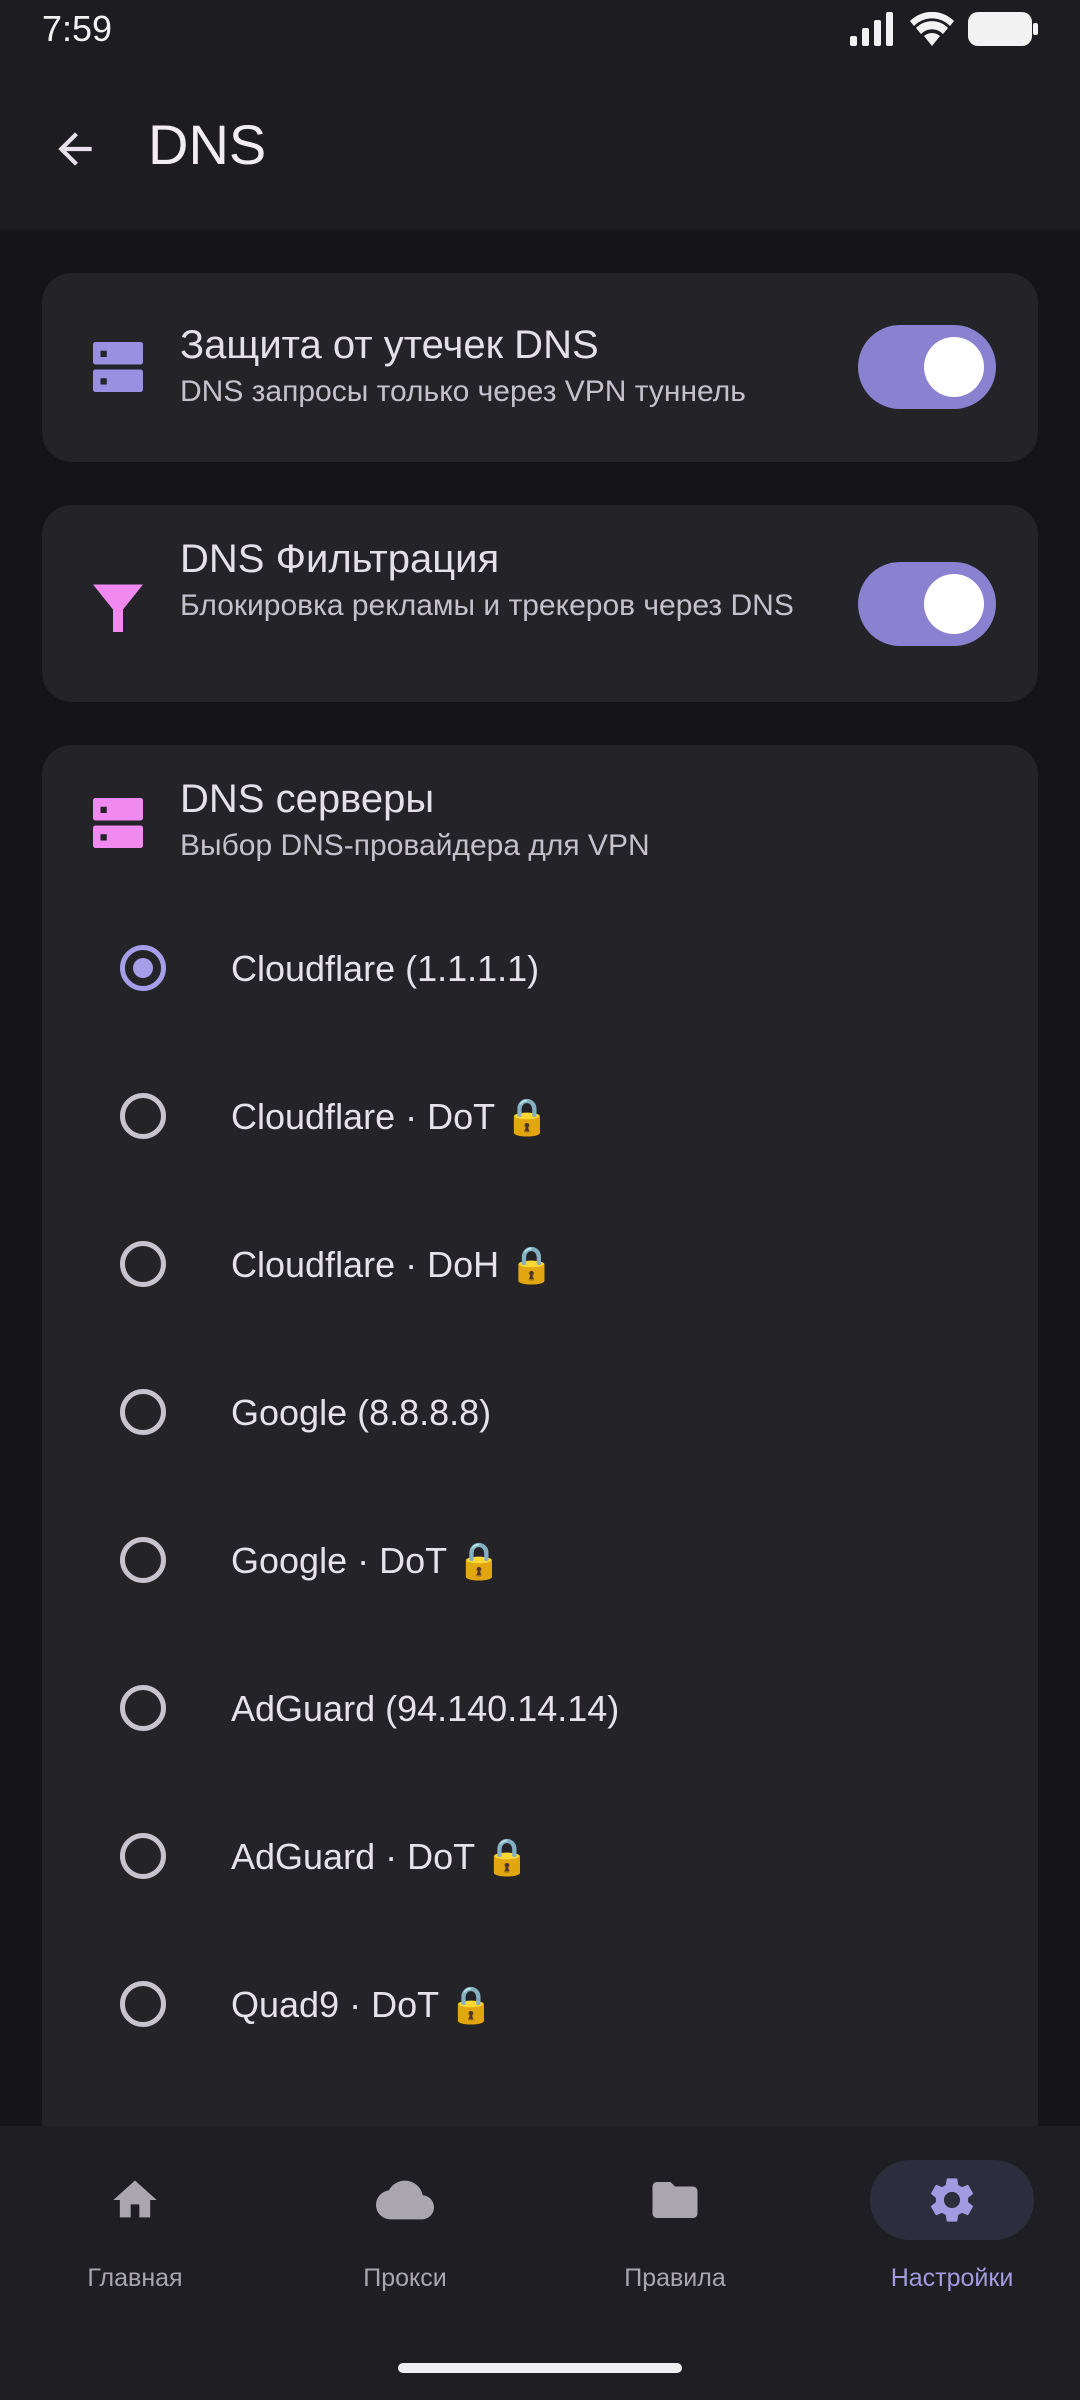 This screenshot has height=2400, width=1080. What do you see at coordinates (405, 2278) in the screenshot?
I see `nav-label: Прокси` at bounding box center [405, 2278].